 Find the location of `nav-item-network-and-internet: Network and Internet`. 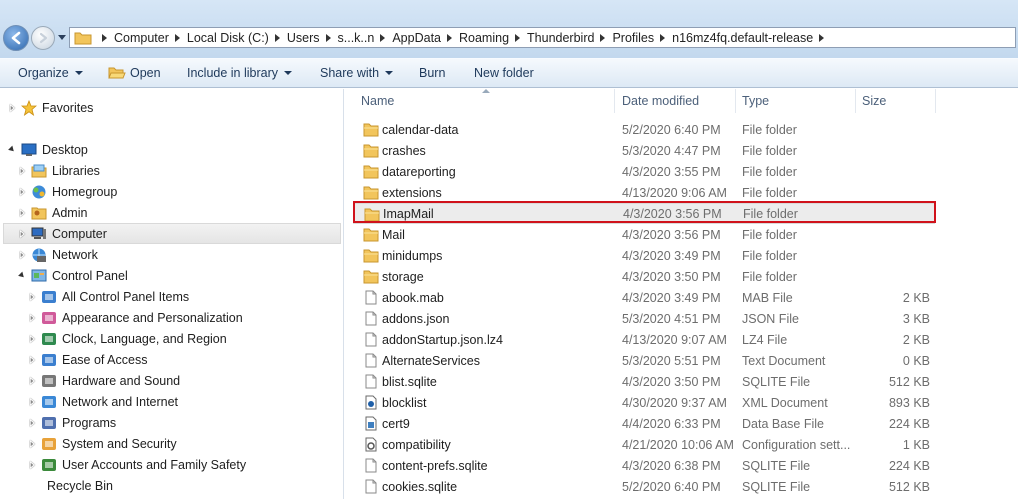

nav-item-network-and-internet: Network and Internet is located at coordinates (103, 401).